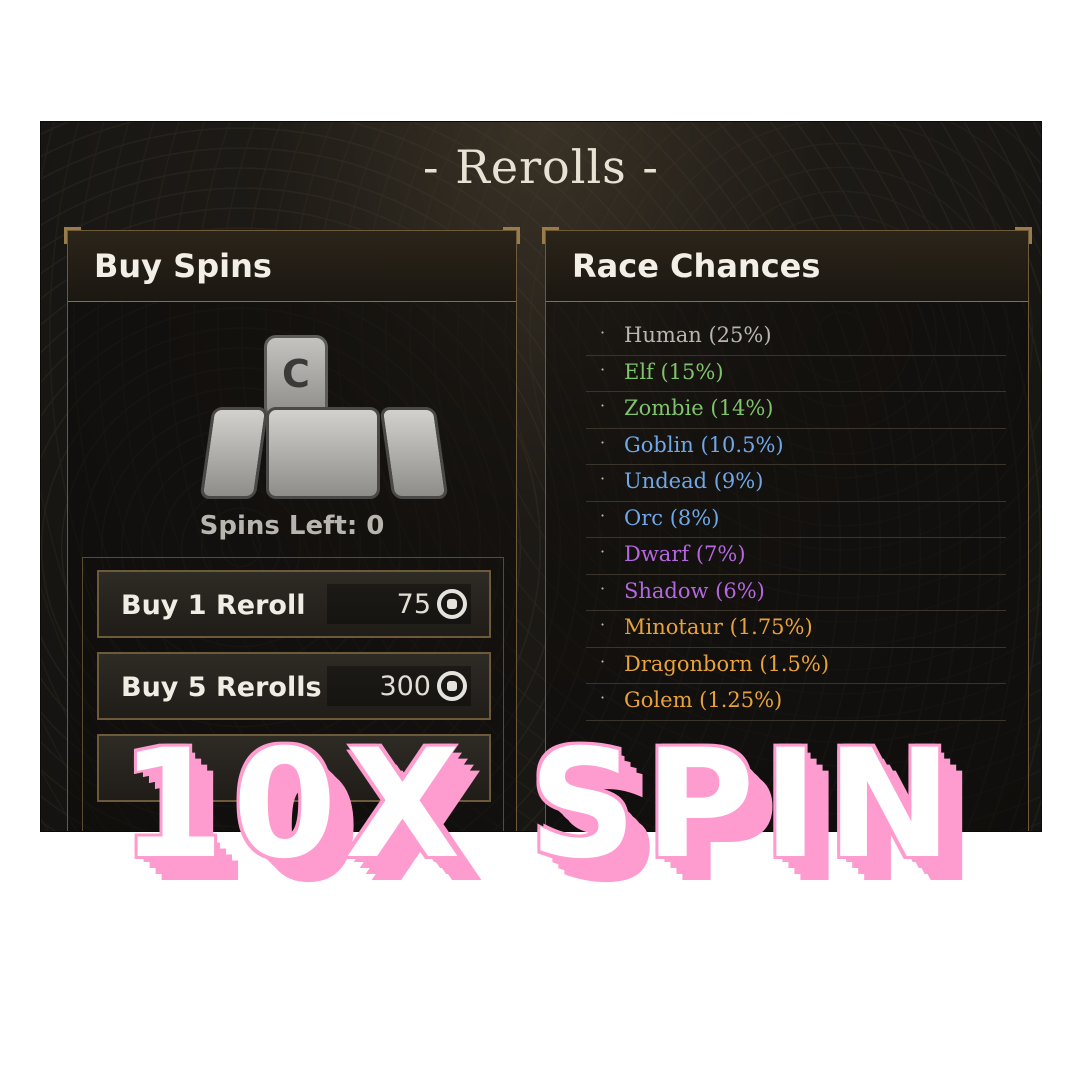  I want to click on buy-option-label: Buy 1 Reroll, so click(213, 605).